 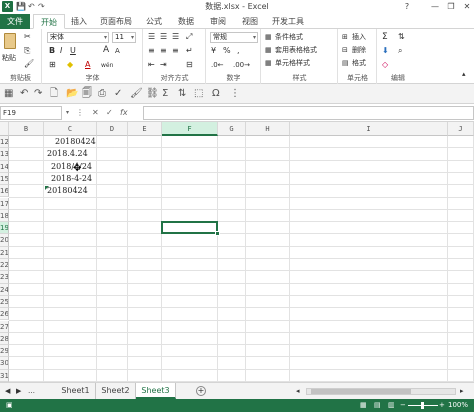 I want to click on orientation-icon: ⤢, so click(x=189, y=37).